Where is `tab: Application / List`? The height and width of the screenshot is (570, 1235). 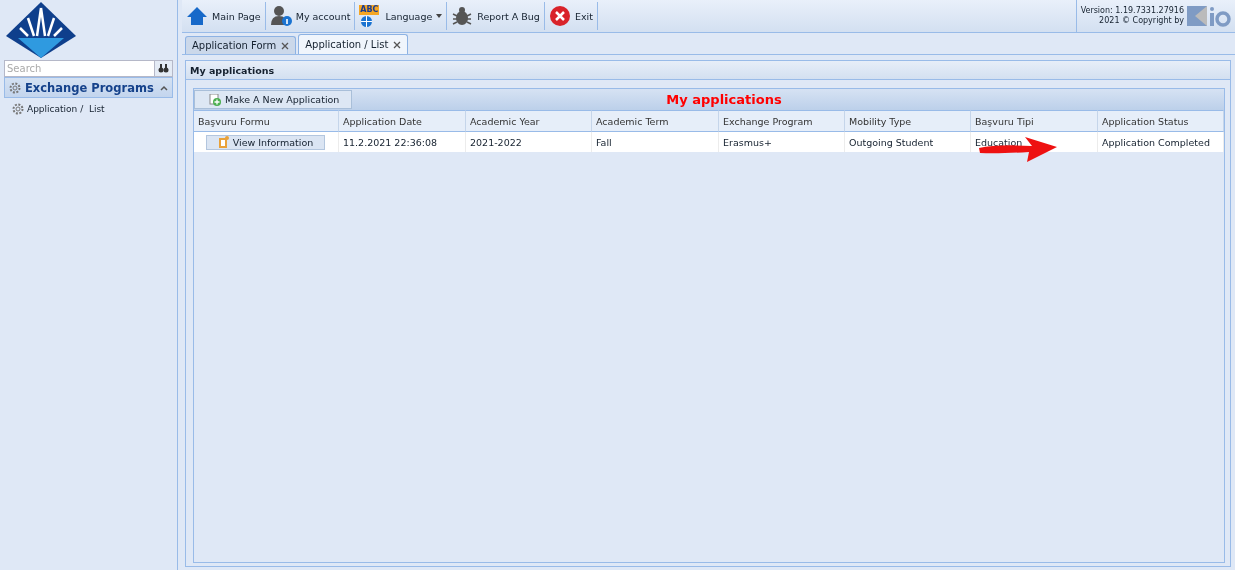
tab: Application / List is located at coordinates (353, 44).